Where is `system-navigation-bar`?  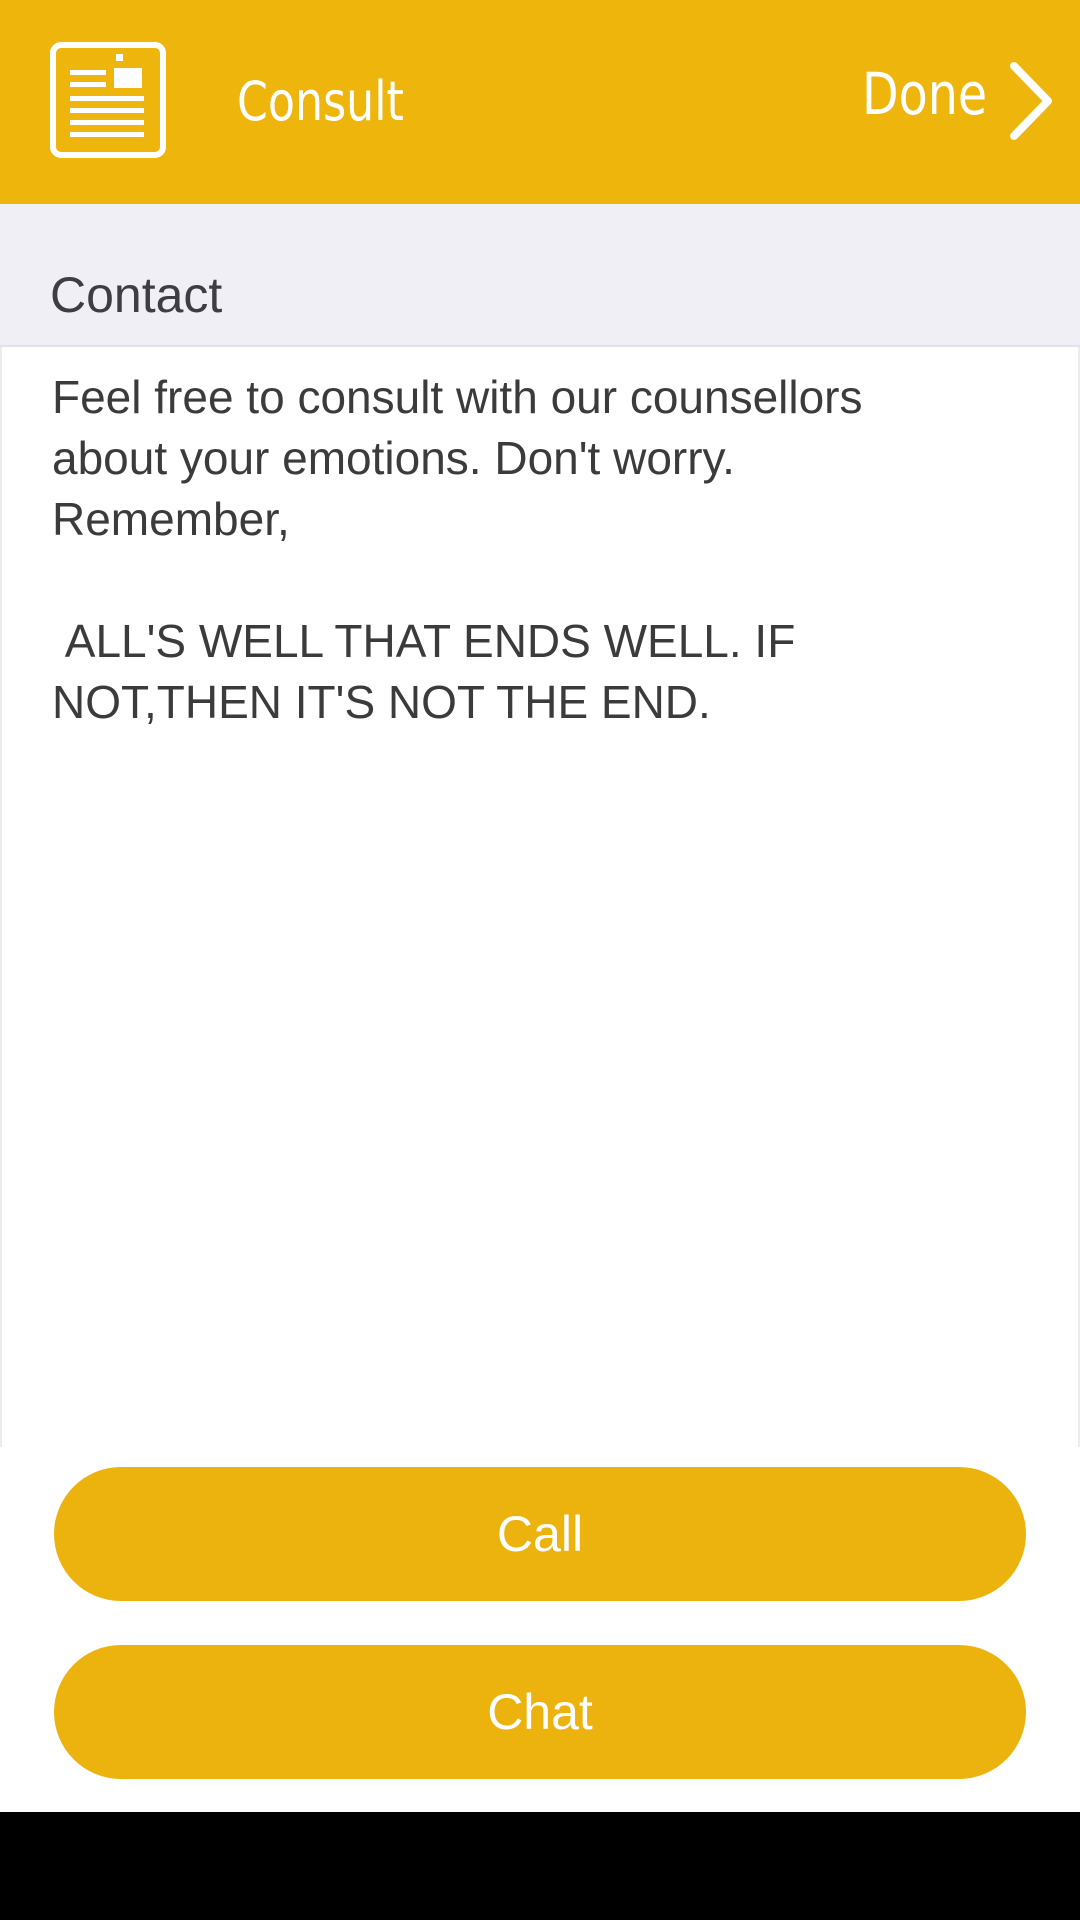 system-navigation-bar is located at coordinates (540, 1866).